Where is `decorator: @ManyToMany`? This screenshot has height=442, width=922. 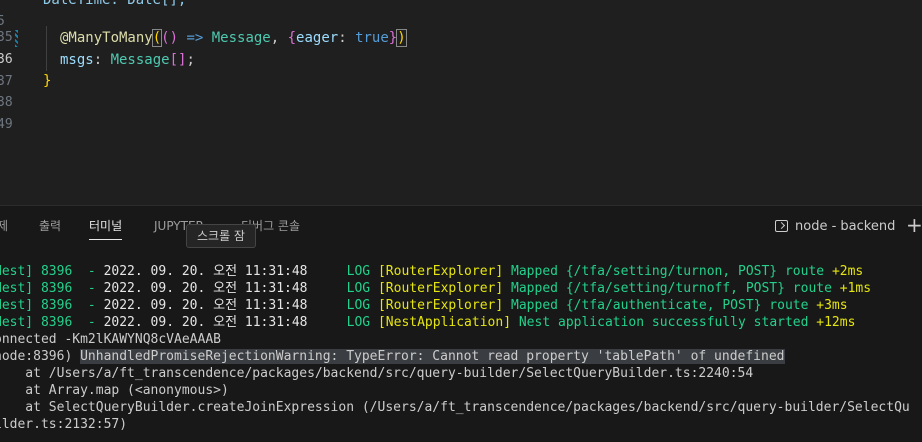
decorator: @ManyToMany is located at coordinates (106, 38).